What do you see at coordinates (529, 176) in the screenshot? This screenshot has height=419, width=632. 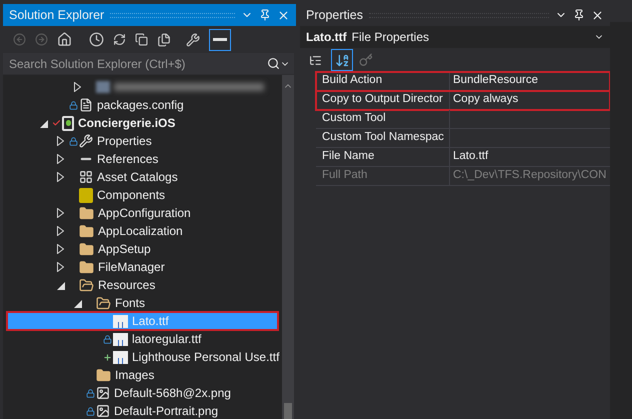 I see `property-value: C:\_Dev\TFS.Repository\CON` at bounding box center [529, 176].